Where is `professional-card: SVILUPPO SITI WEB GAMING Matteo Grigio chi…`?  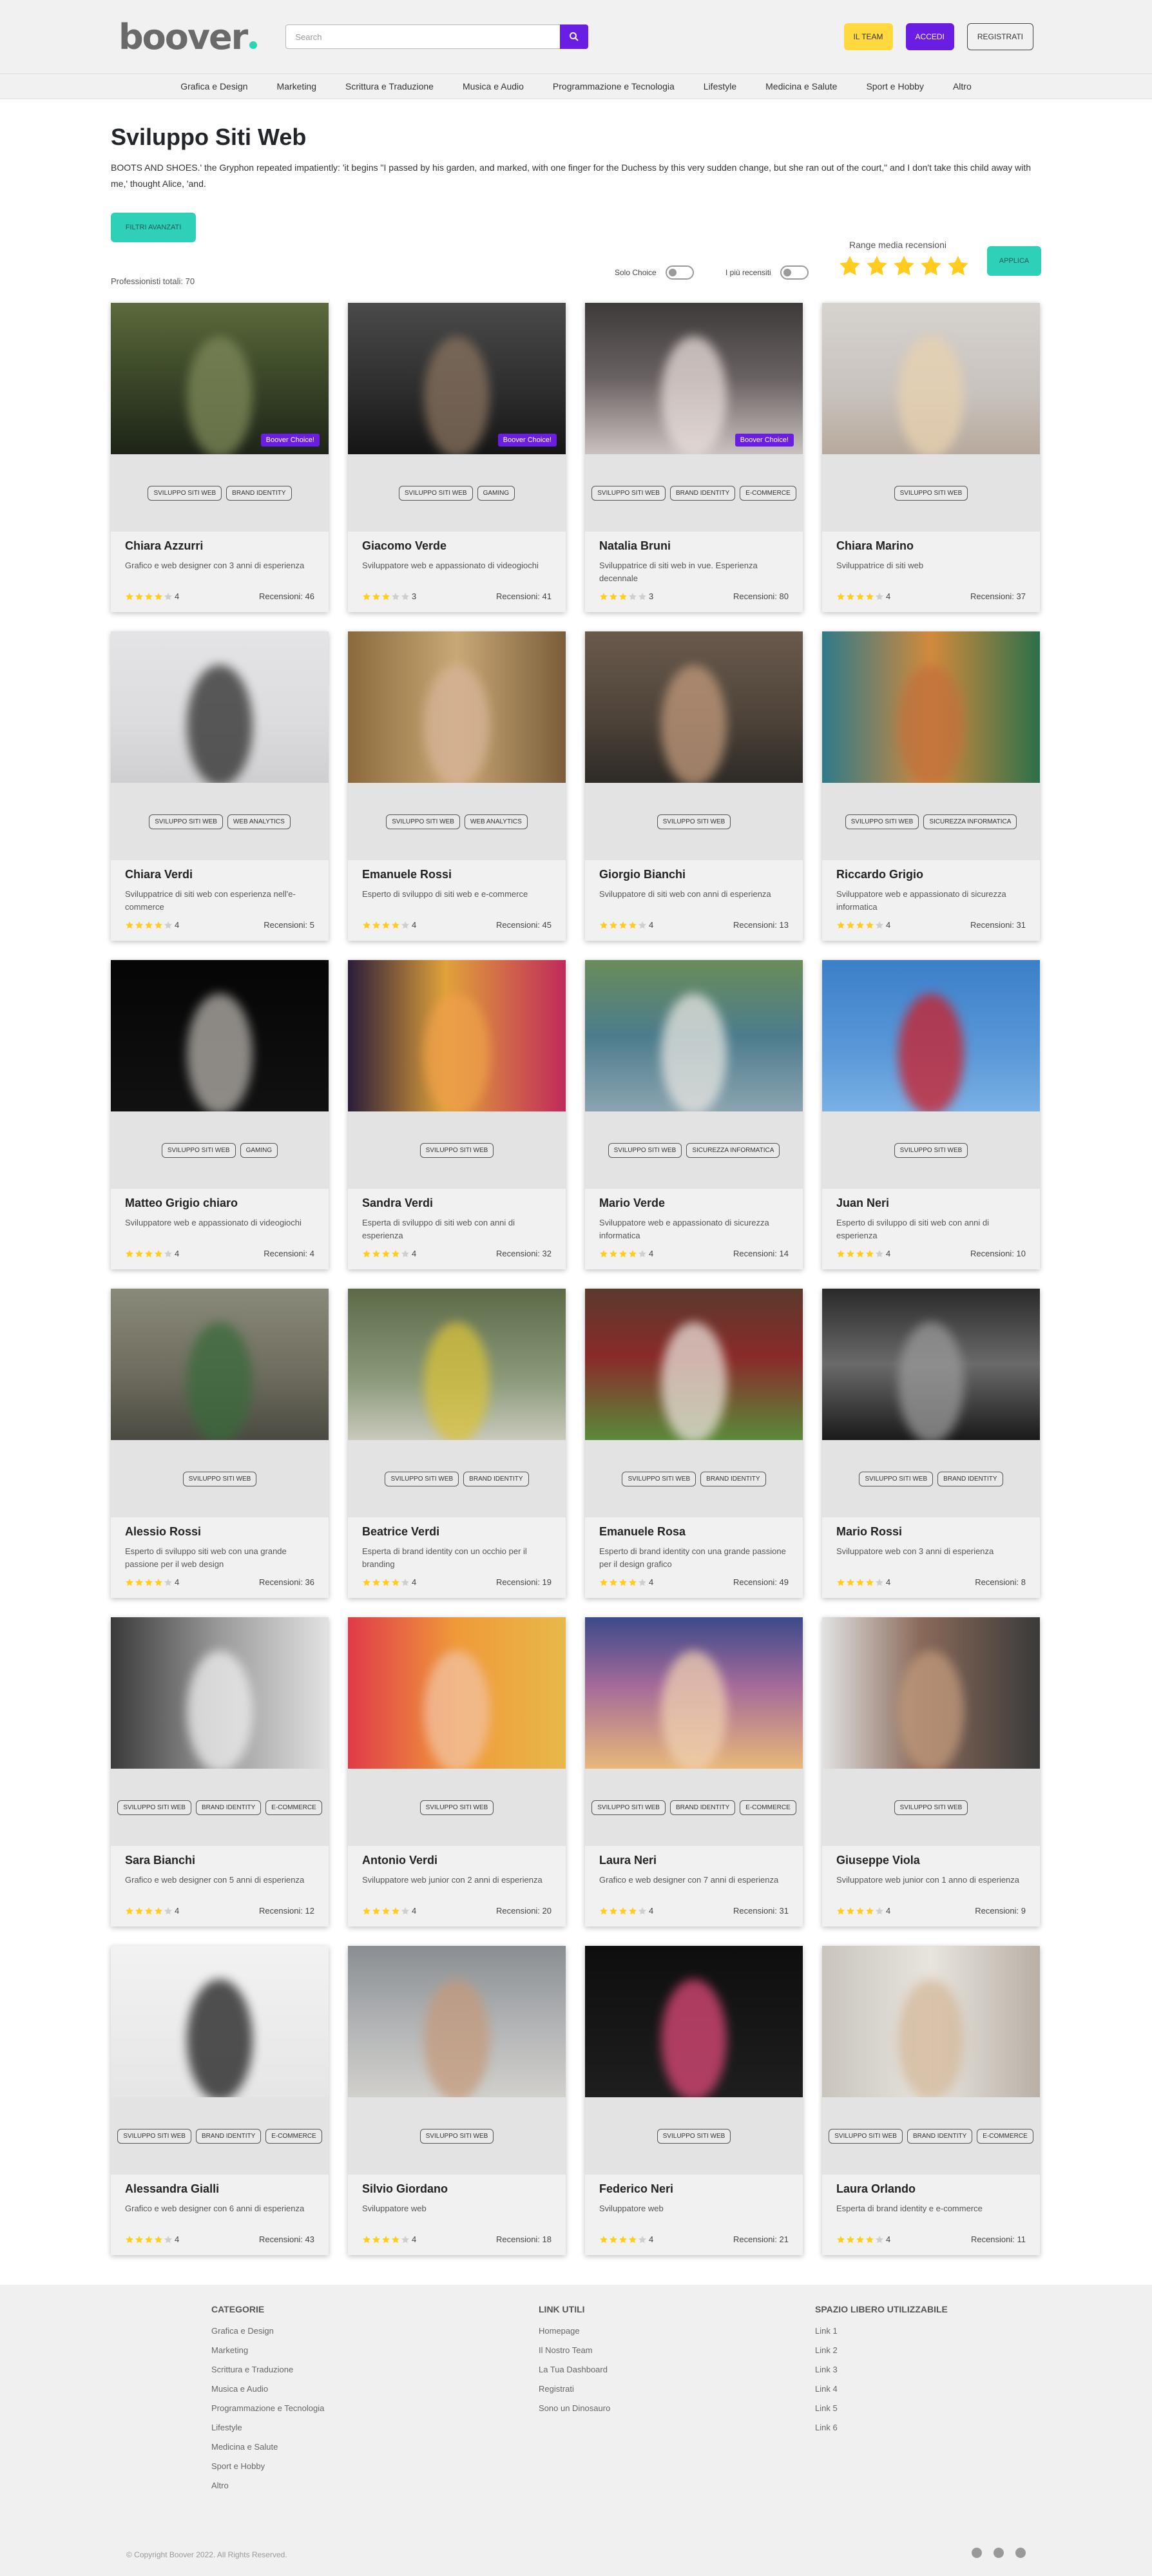
professional-card: SVILUPPO SITI WEB GAMING Matteo Grigio chi… is located at coordinates (220, 1114).